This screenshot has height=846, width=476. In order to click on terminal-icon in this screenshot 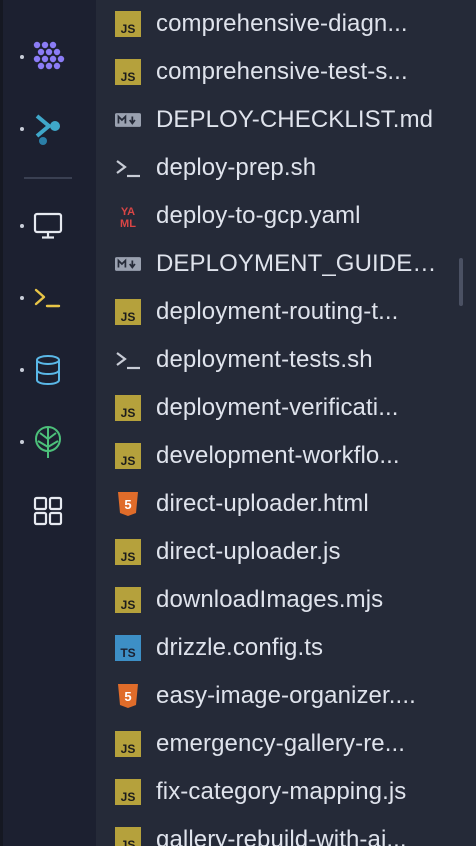, I will do `click(47, 298)`.